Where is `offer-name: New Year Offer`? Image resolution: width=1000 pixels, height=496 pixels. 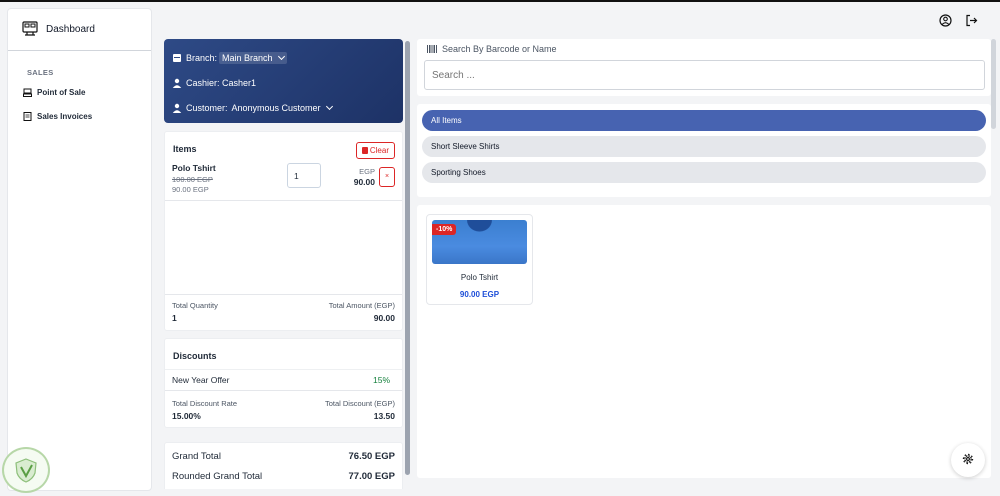 offer-name: New Year Offer is located at coordinates (201, 380).